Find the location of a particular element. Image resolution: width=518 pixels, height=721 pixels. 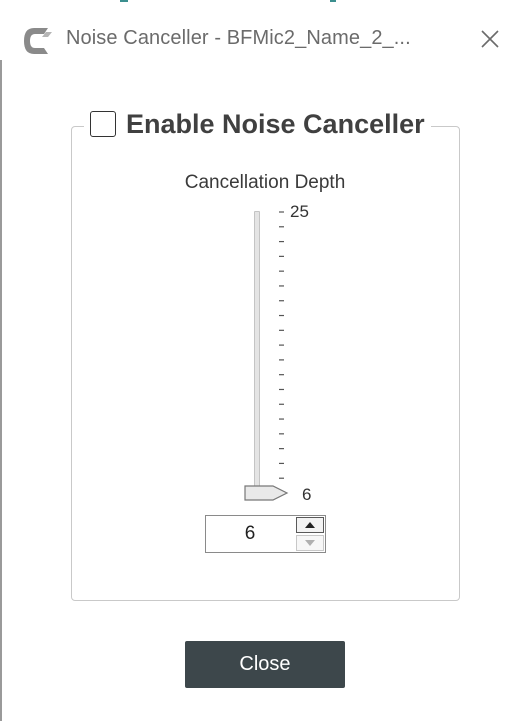

enable-noise-canceller-toggle: Enable Noise Canceller is located at coordinates (257, 124).